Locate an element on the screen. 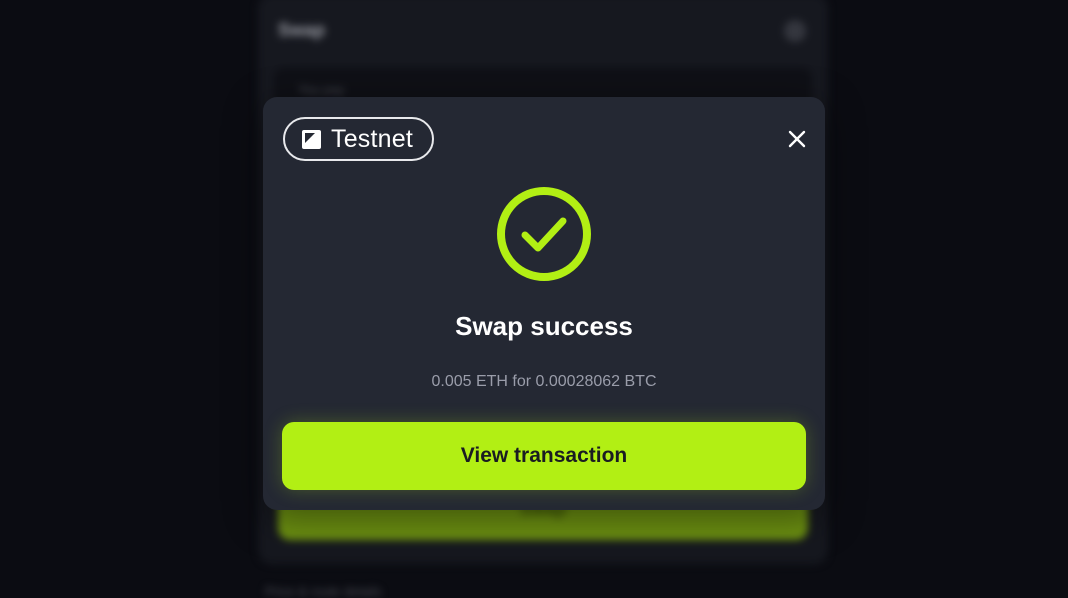 Image resolution: width=1068 pixels, height=598 pixels. testnet-icon is located at coordinates (311, 139).